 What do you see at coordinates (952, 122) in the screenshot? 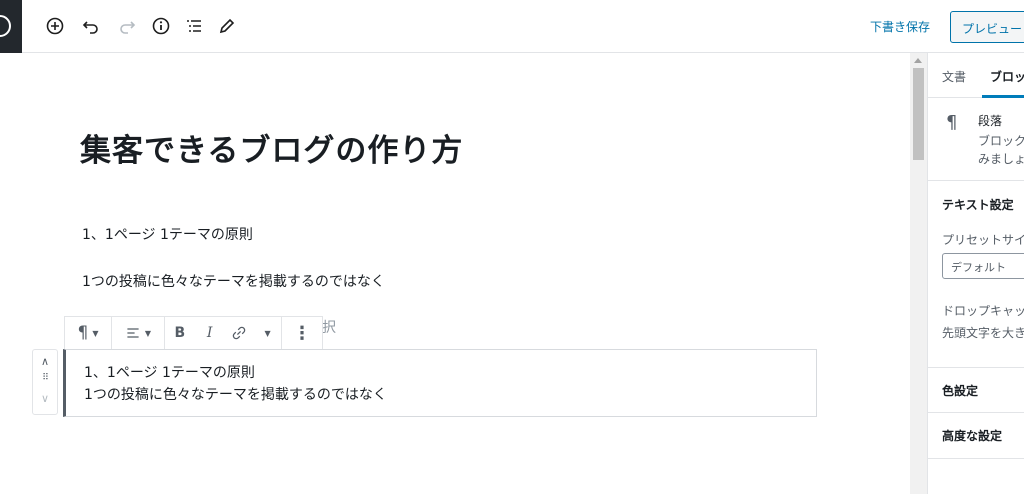
I see `paragraph-icon: ¶` at bounding box center [952, 122].